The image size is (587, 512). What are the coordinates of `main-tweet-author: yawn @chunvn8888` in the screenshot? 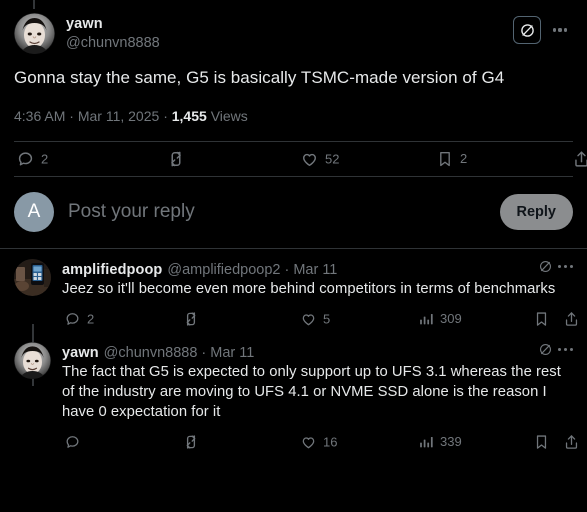 It's located at (113, 33).